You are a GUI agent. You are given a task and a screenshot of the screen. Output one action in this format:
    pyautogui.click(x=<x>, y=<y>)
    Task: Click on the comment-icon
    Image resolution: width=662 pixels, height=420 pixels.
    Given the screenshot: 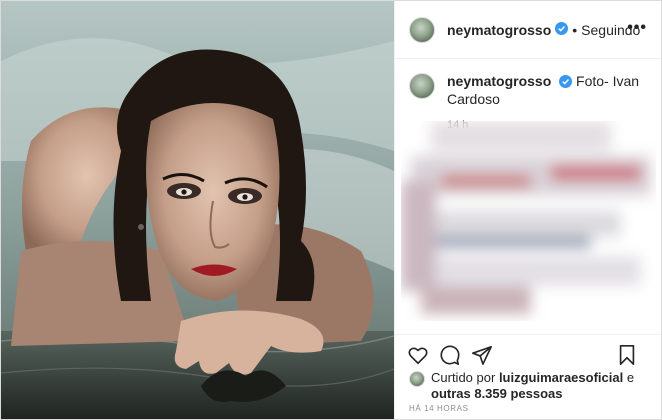 What is the action you would take?
    pyautogui.click(x=450, y=355)
    